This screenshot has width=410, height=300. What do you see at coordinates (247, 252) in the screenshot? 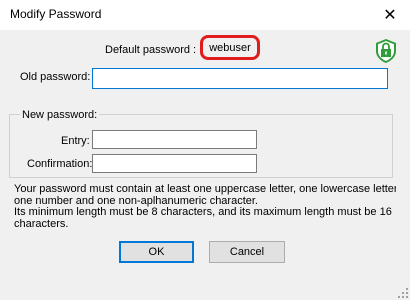
I see `cancel-button: Cancel` at bounding box center [247, 252].